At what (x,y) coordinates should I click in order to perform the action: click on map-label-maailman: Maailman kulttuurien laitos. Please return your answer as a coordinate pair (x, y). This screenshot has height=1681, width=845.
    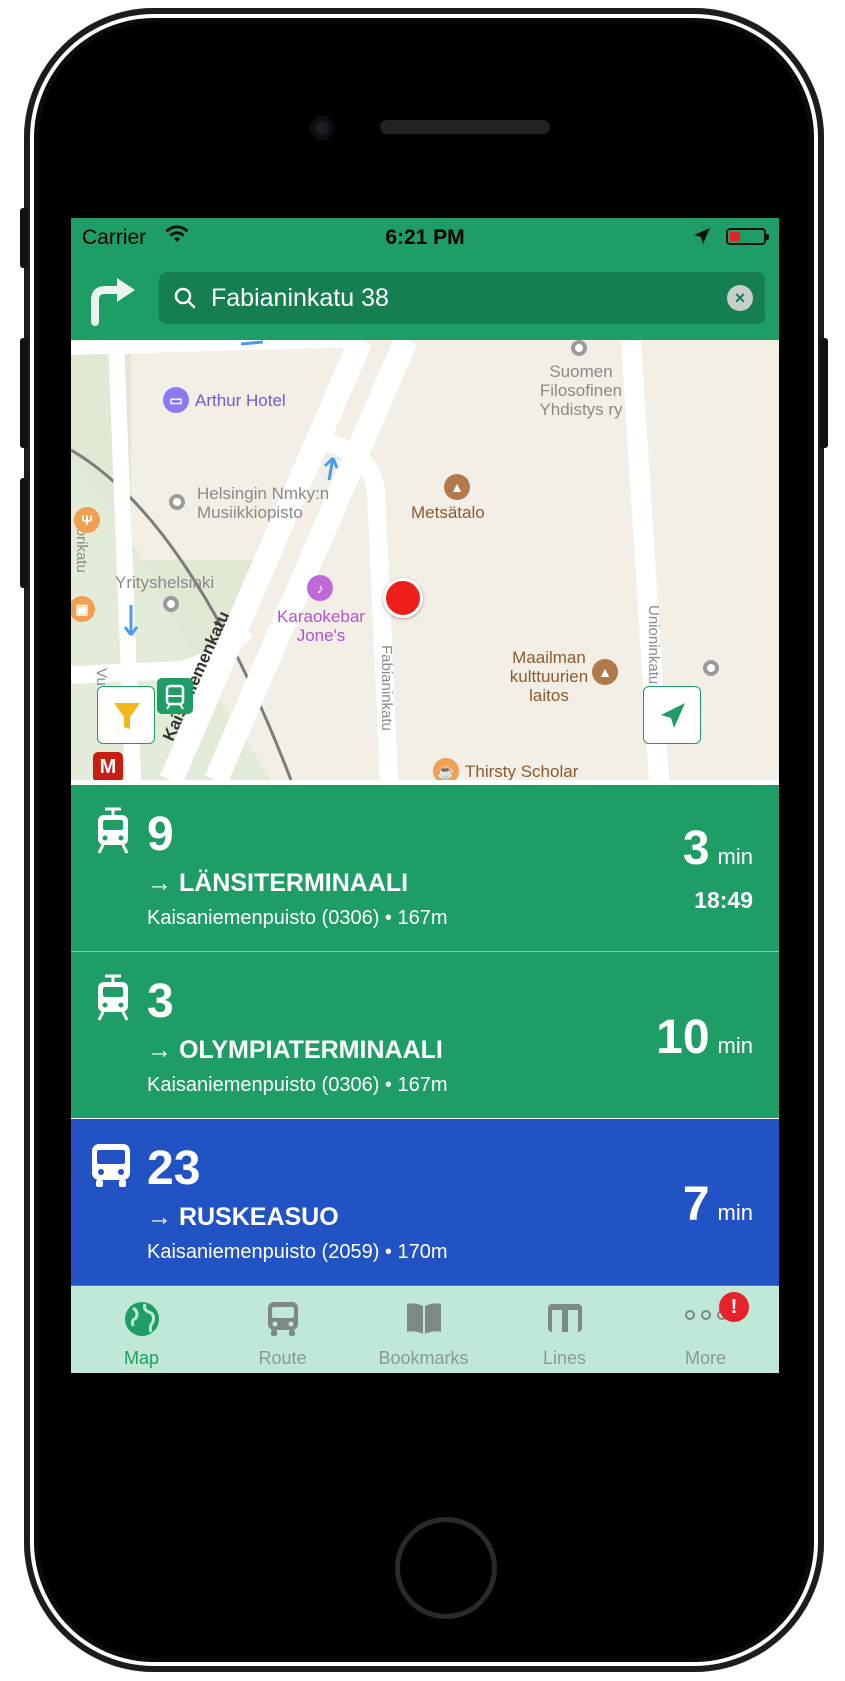
    Looking at the image, I should click on (549, 676).